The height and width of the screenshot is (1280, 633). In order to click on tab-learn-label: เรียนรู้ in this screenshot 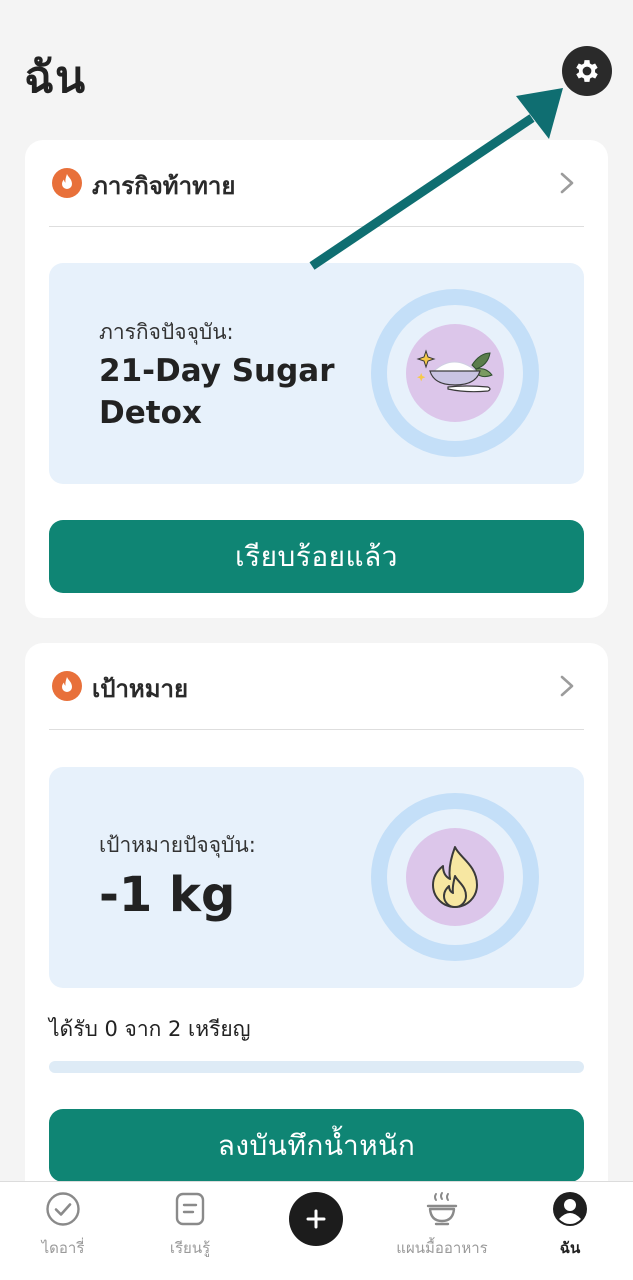, I will do `click(190, 1248)`.